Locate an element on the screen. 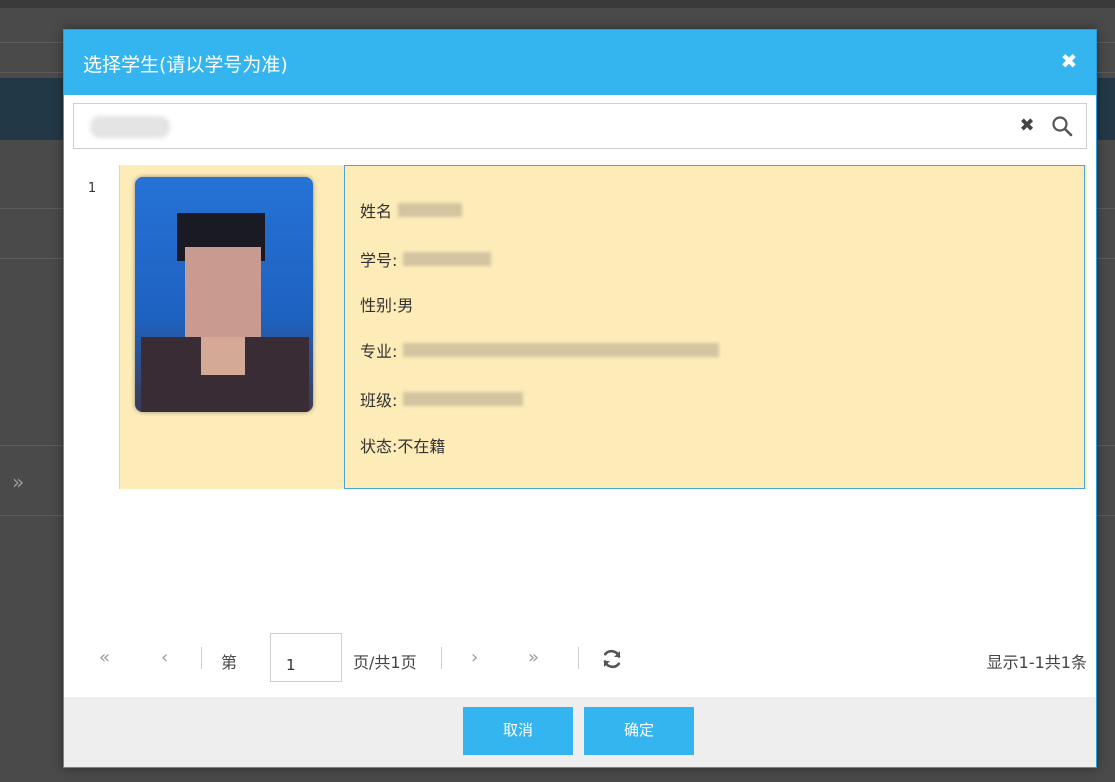  cancel-button: 取消 is located at coordinates (518, 731).